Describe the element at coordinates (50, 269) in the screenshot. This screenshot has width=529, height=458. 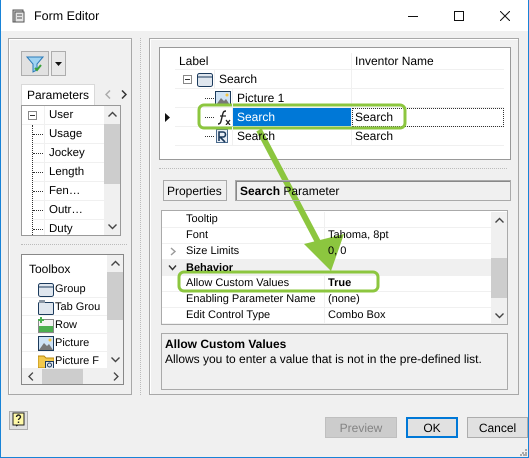
I see `toolbox-title: Toolbox` at that location.